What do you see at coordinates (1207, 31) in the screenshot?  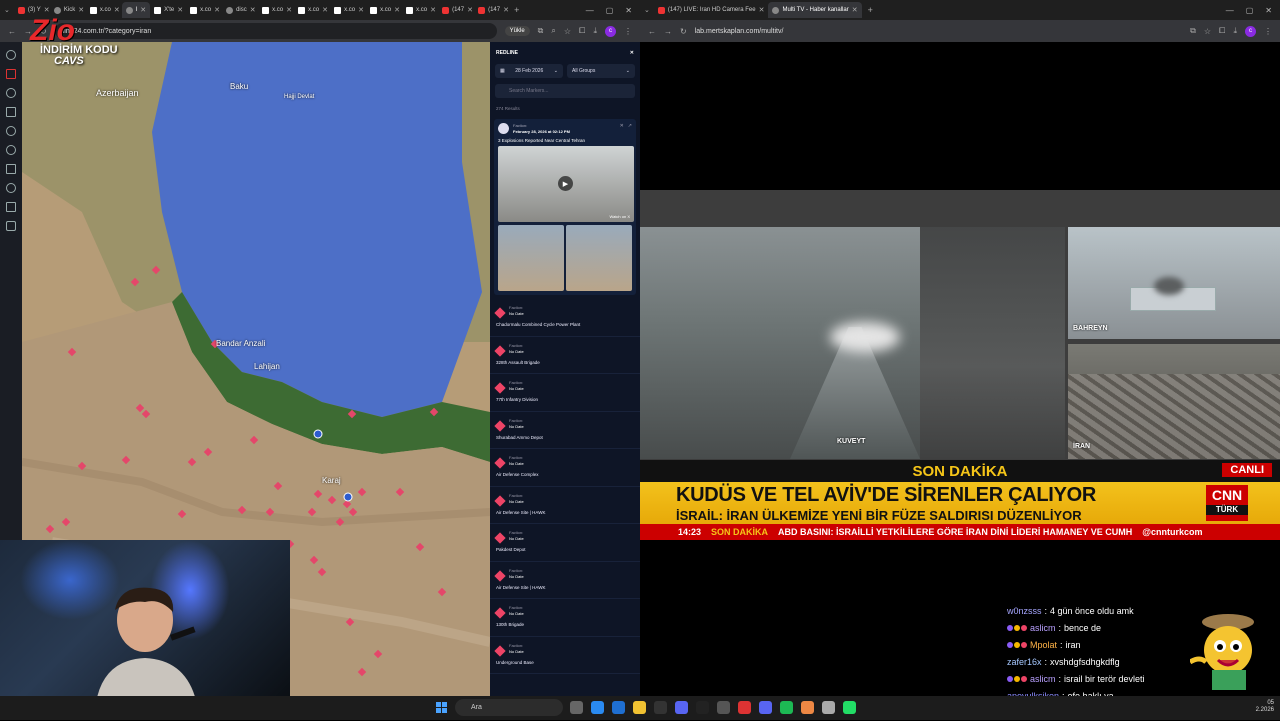 I see `bookmark-star-icon: ☆` at bounding box center [1207, 31].